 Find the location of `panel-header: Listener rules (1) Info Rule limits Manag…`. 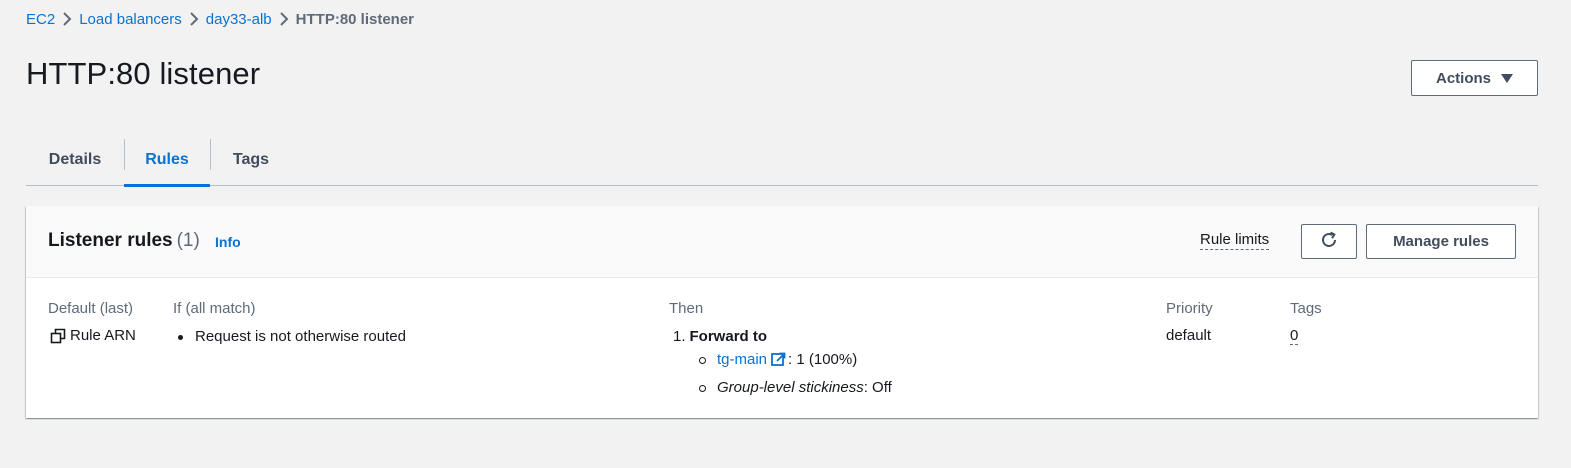

panel-header: Listener rules (1) Info Rule limits Manag… is located at coordinates (782, 242).